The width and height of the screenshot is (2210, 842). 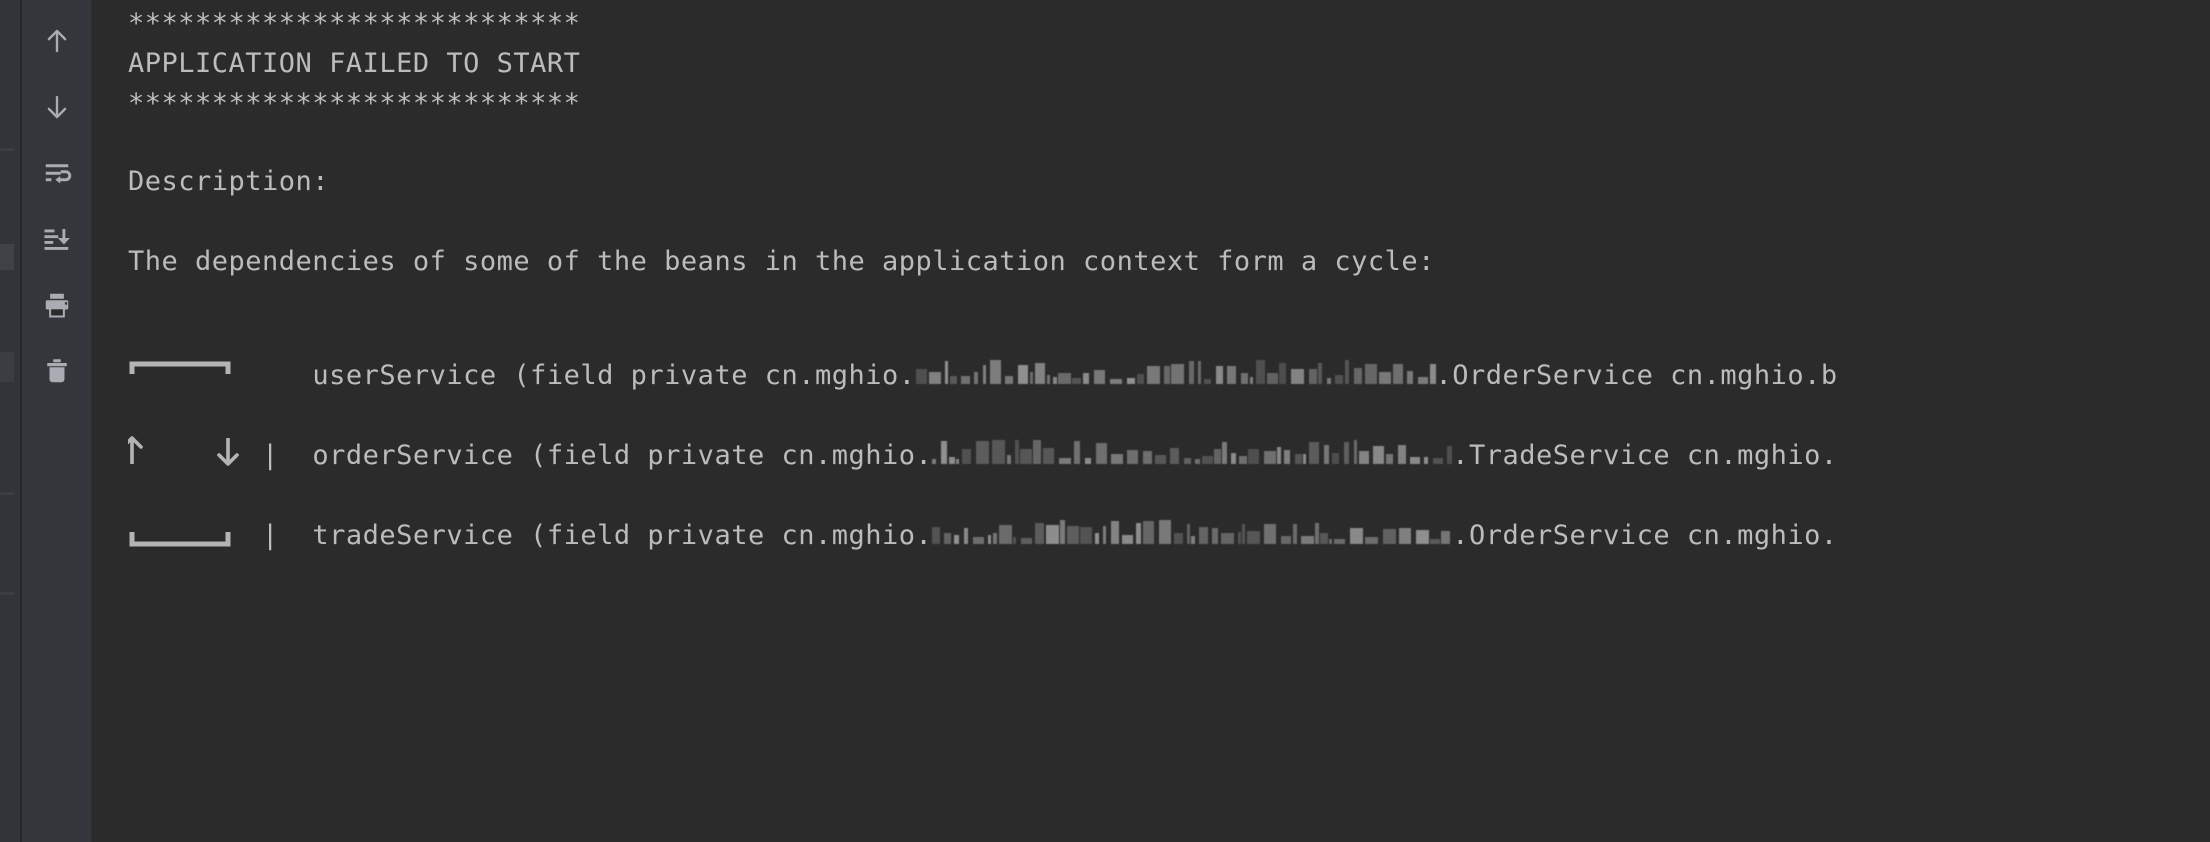 I want to click on soft-wrap-icon, so click(x=57, y=173).